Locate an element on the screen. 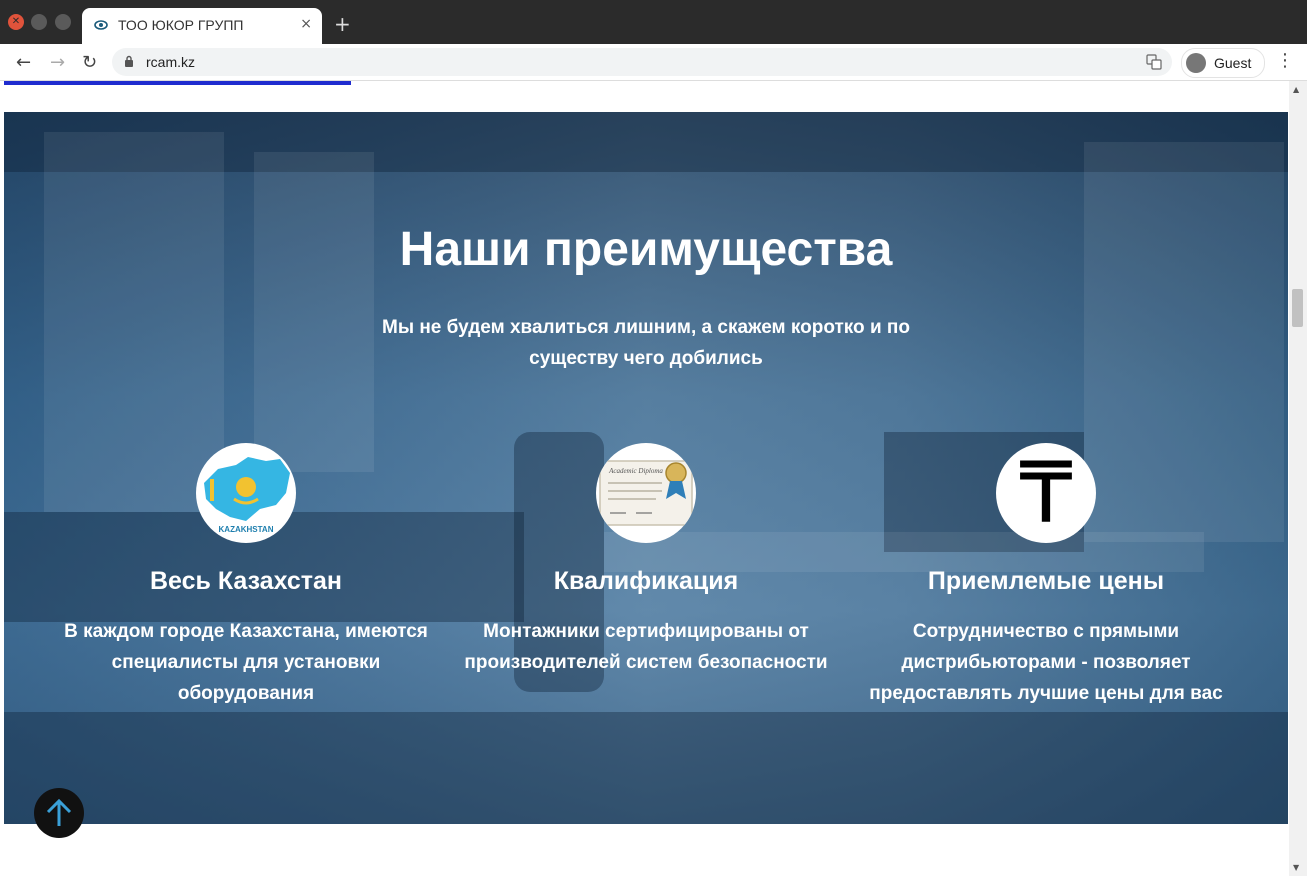  close-window-button: ✕ is located at coordinates (16, 22).